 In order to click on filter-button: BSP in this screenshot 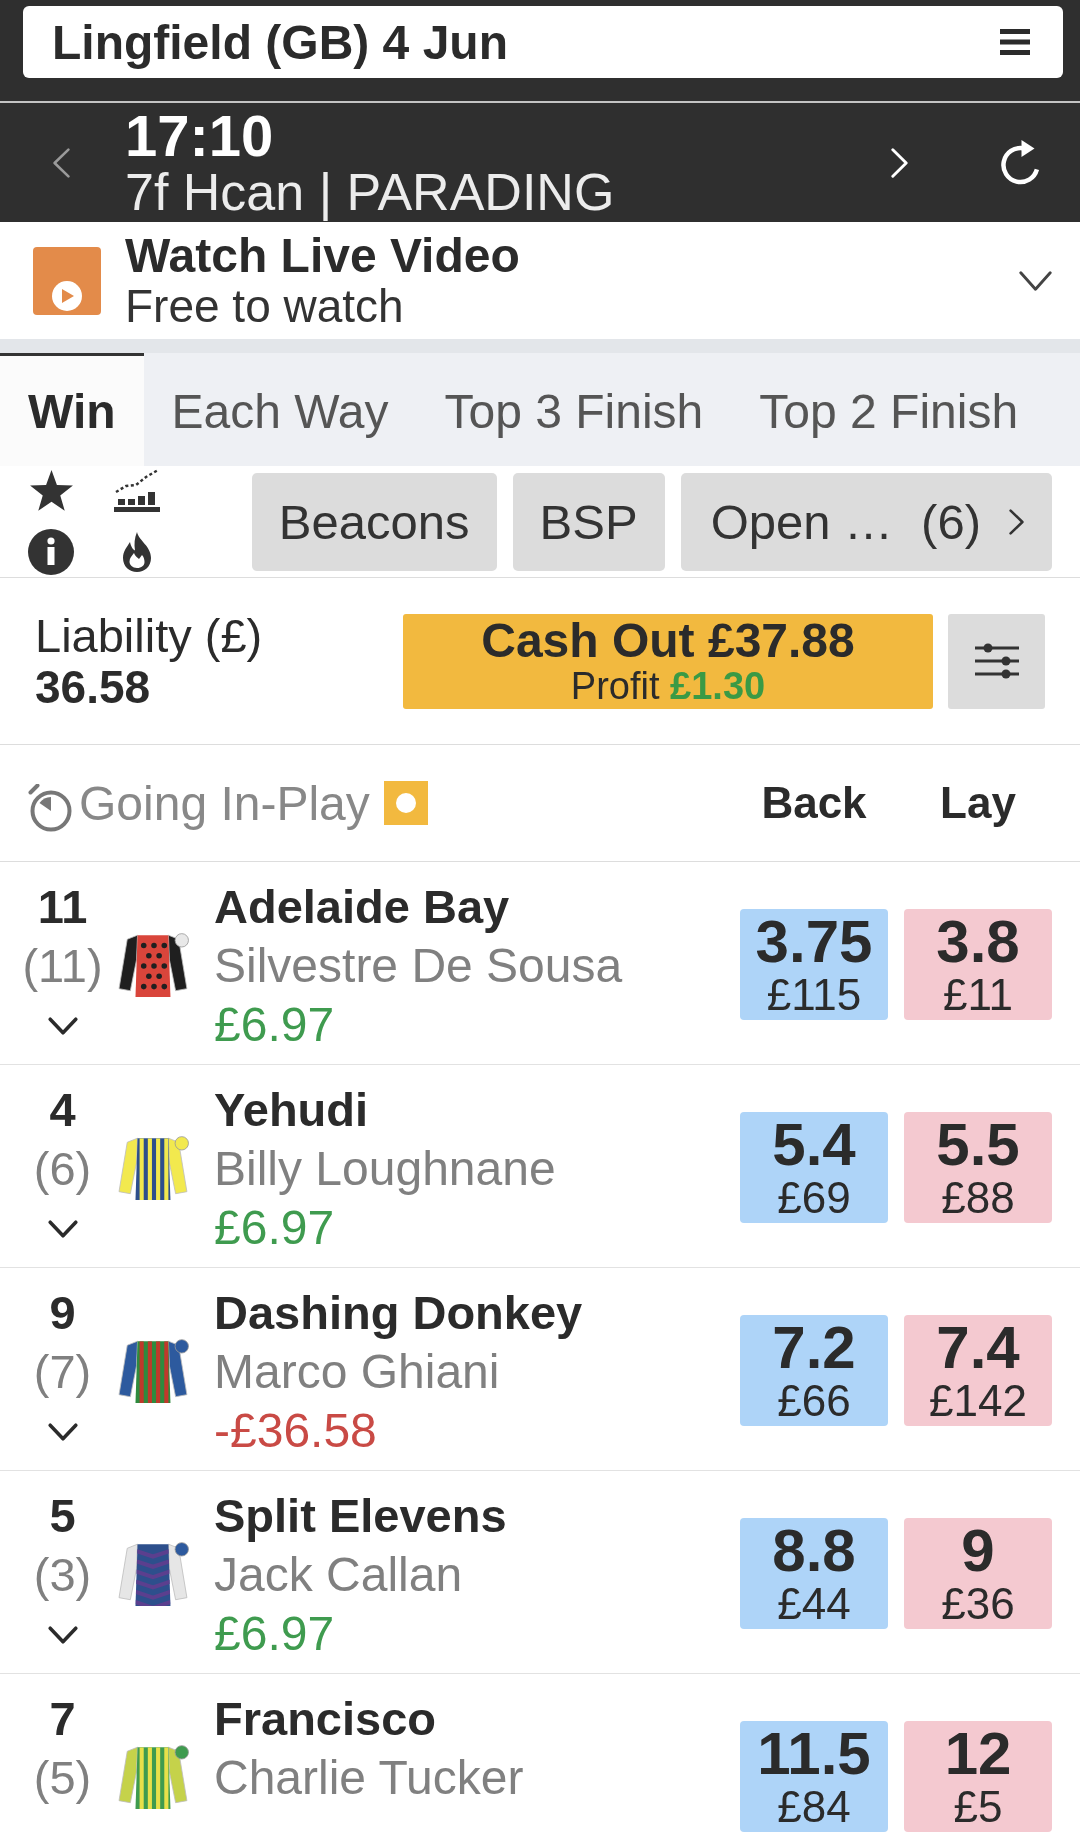, I will do `click(588, 521)`.